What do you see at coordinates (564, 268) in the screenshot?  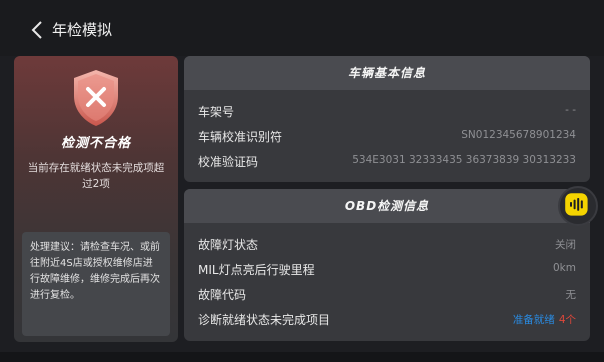 I see `row-value: 0km` at bounding box center [564, 268].